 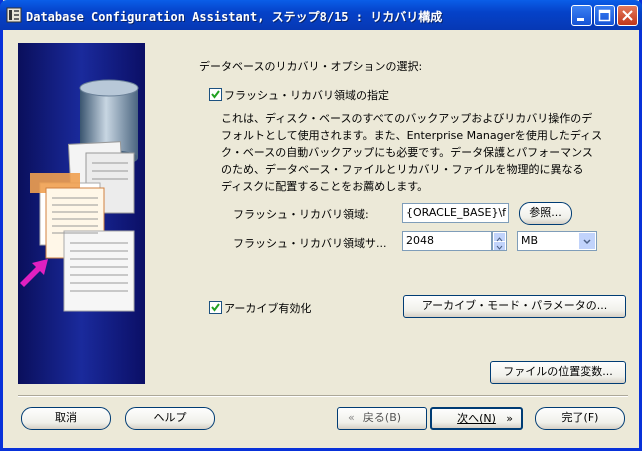 What do you see at coordinates (447, 241) in the screenshot?
I see `recovery-size-input: 2048` at bounding box center [447, 241].